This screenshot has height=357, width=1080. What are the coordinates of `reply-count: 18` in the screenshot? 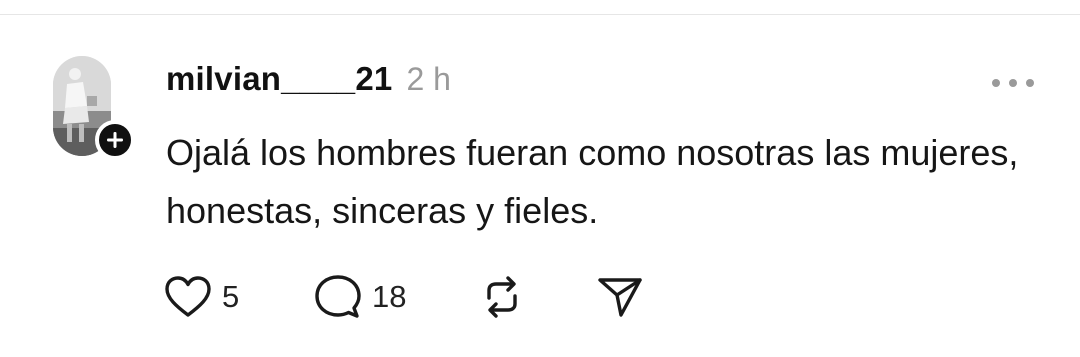 It's located at (389, 296).